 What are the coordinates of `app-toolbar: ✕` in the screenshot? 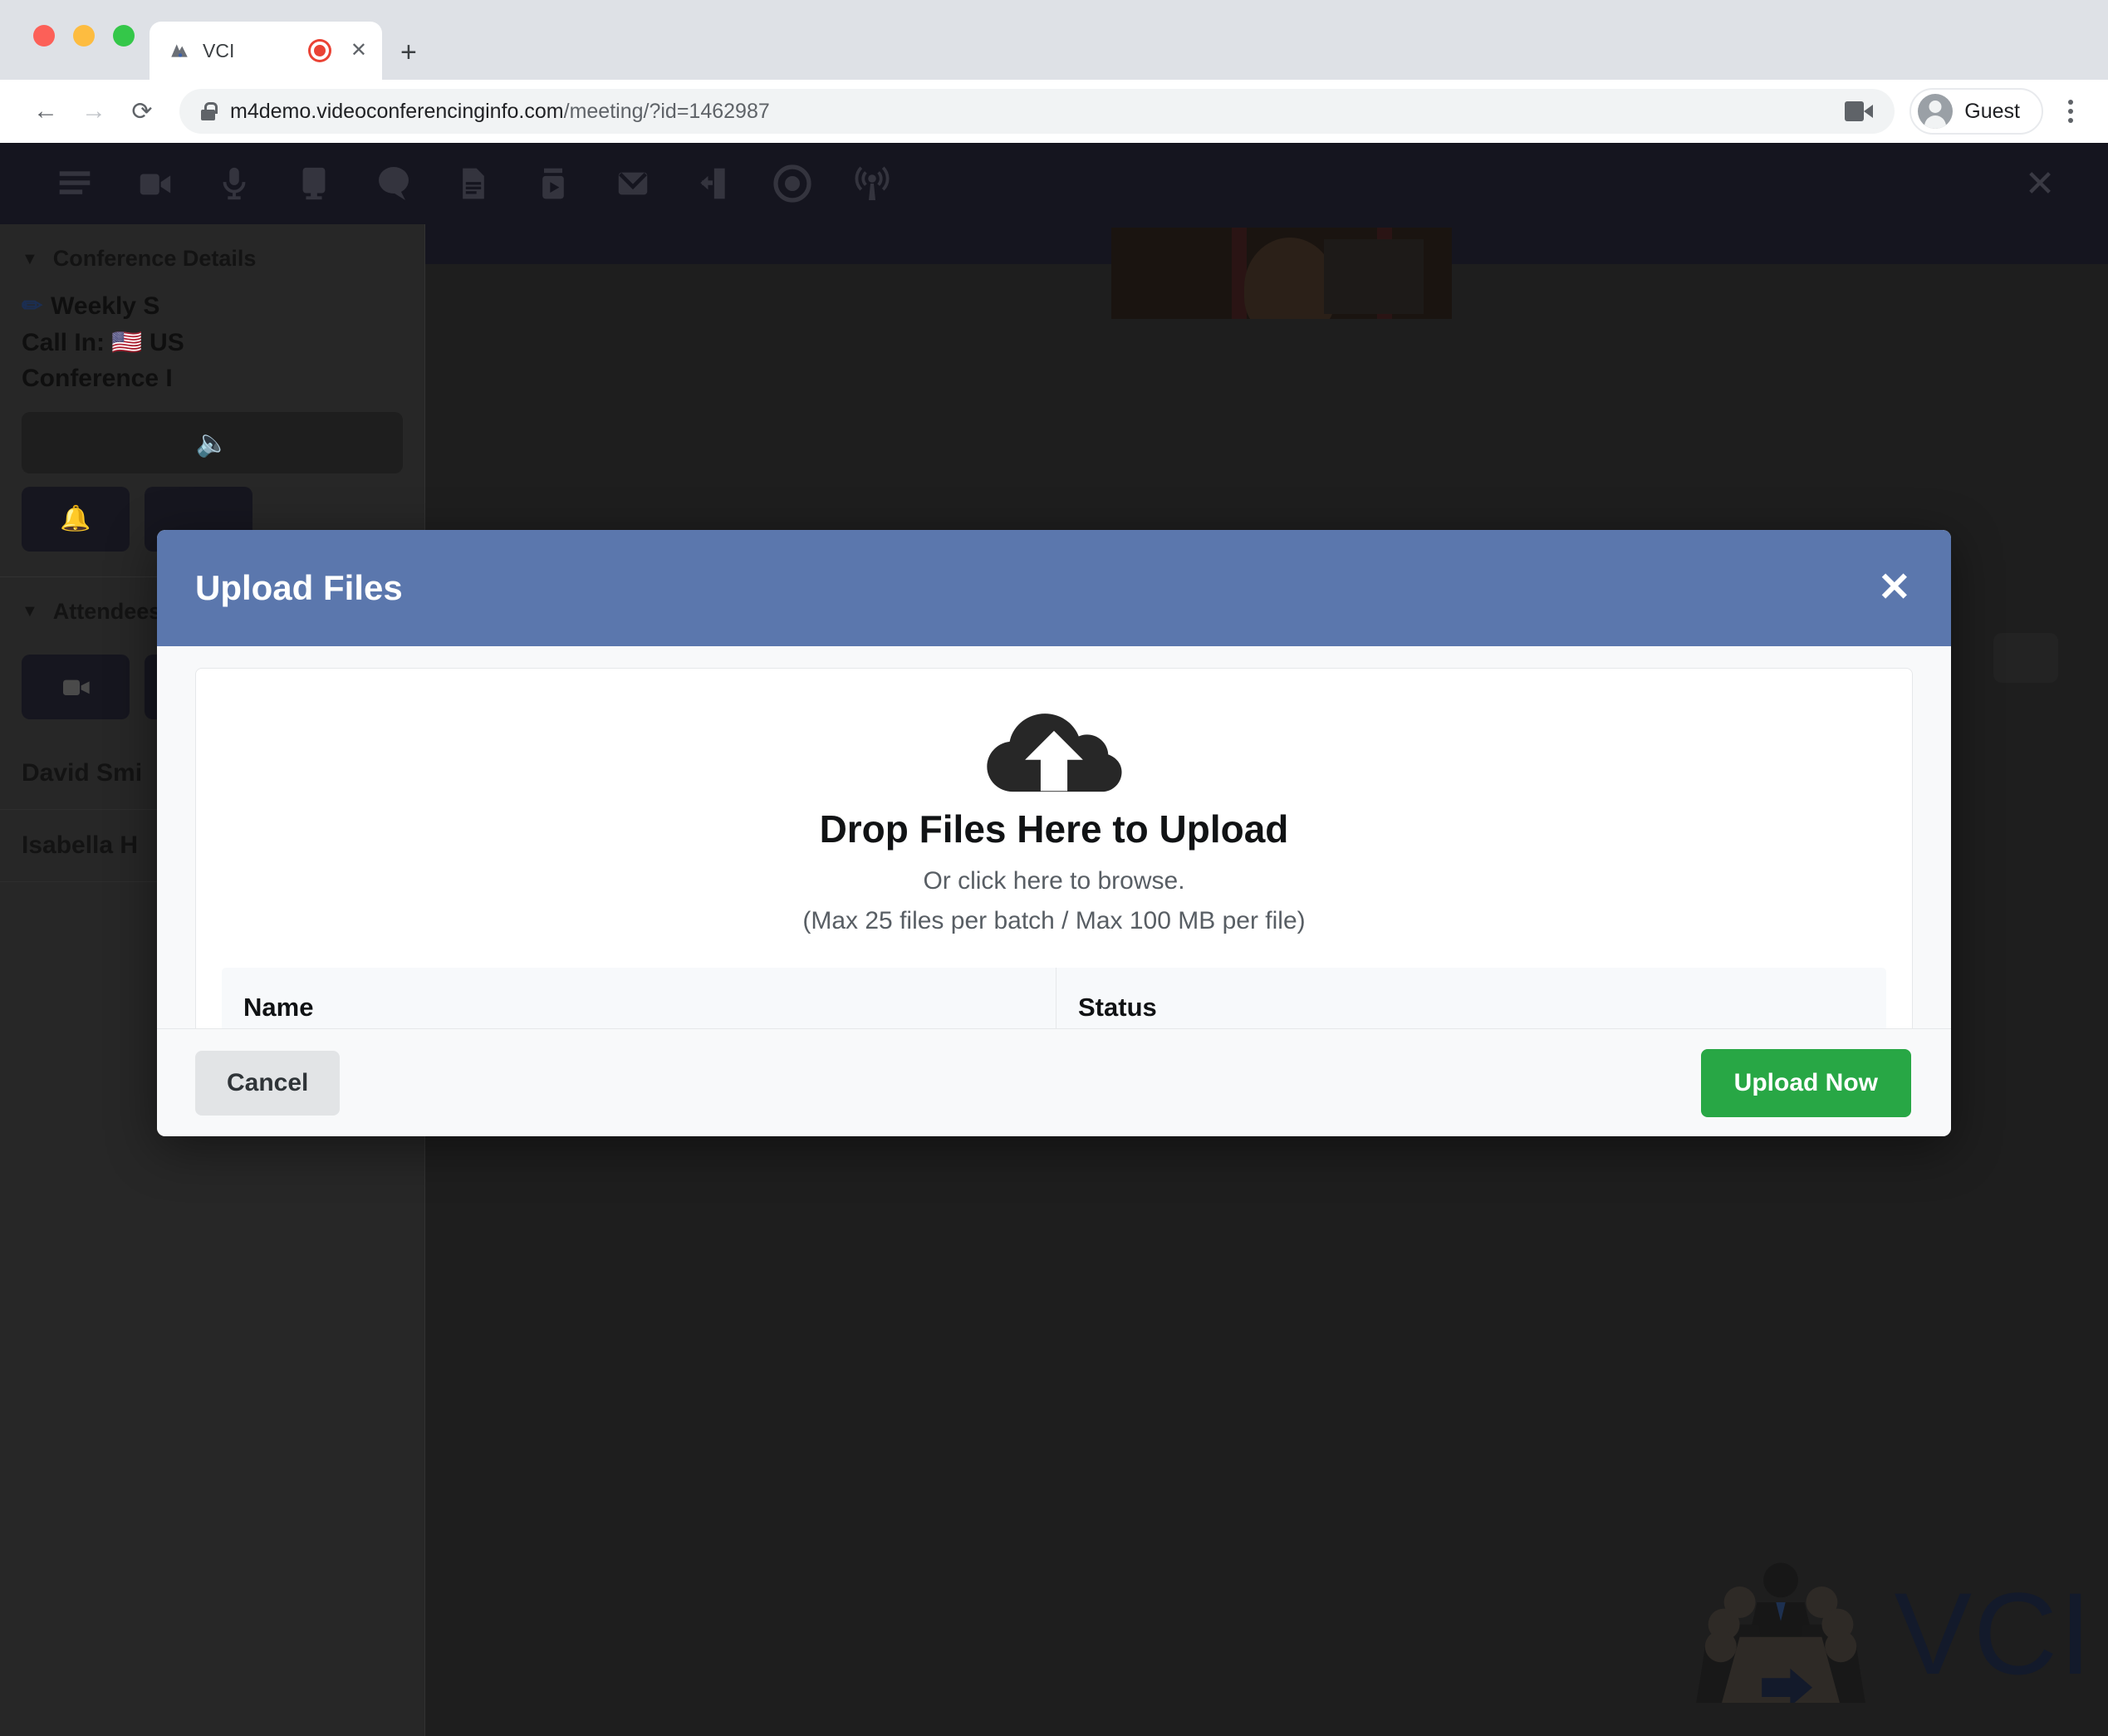 It's located at (1054, 183).